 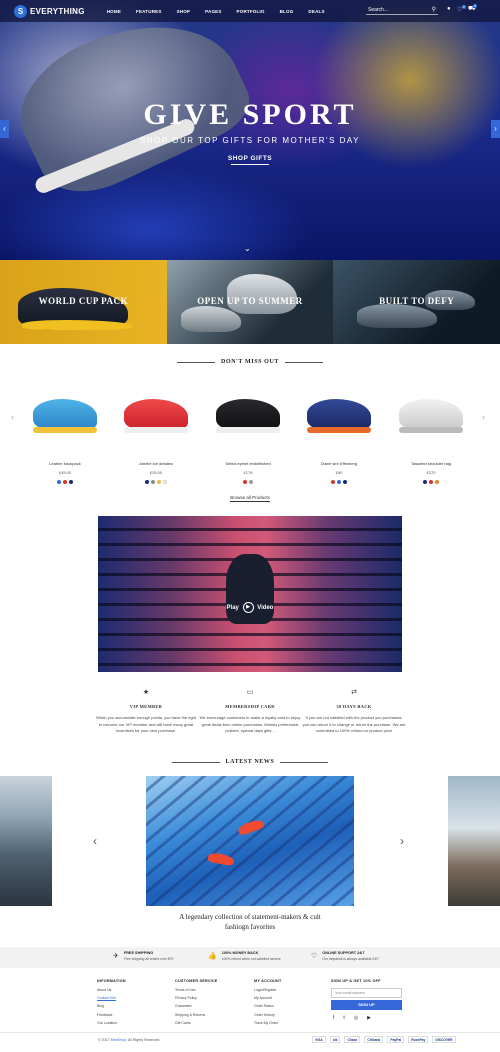 What do you see at coordinates (287, 11) in the screenshot?
I see `nav-blog: BLOG` at bounding box center [287, 11].